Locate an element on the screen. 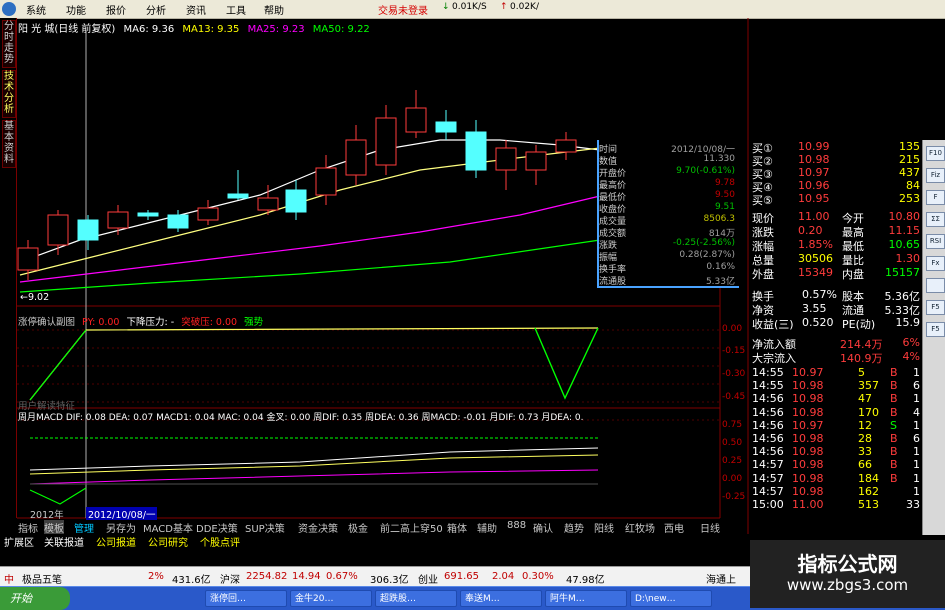 This screenshot has height=610, width=945. stat-value: 30506 is located at coordinates (815, 258).